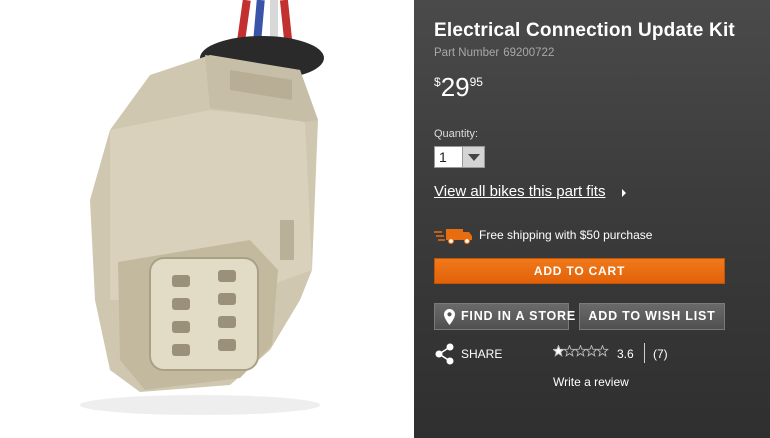 This screenshot has width=770, height=438. Describe the element at coordinates (455, 87) in the screenshot. I see `price-whole: 29` at that location.